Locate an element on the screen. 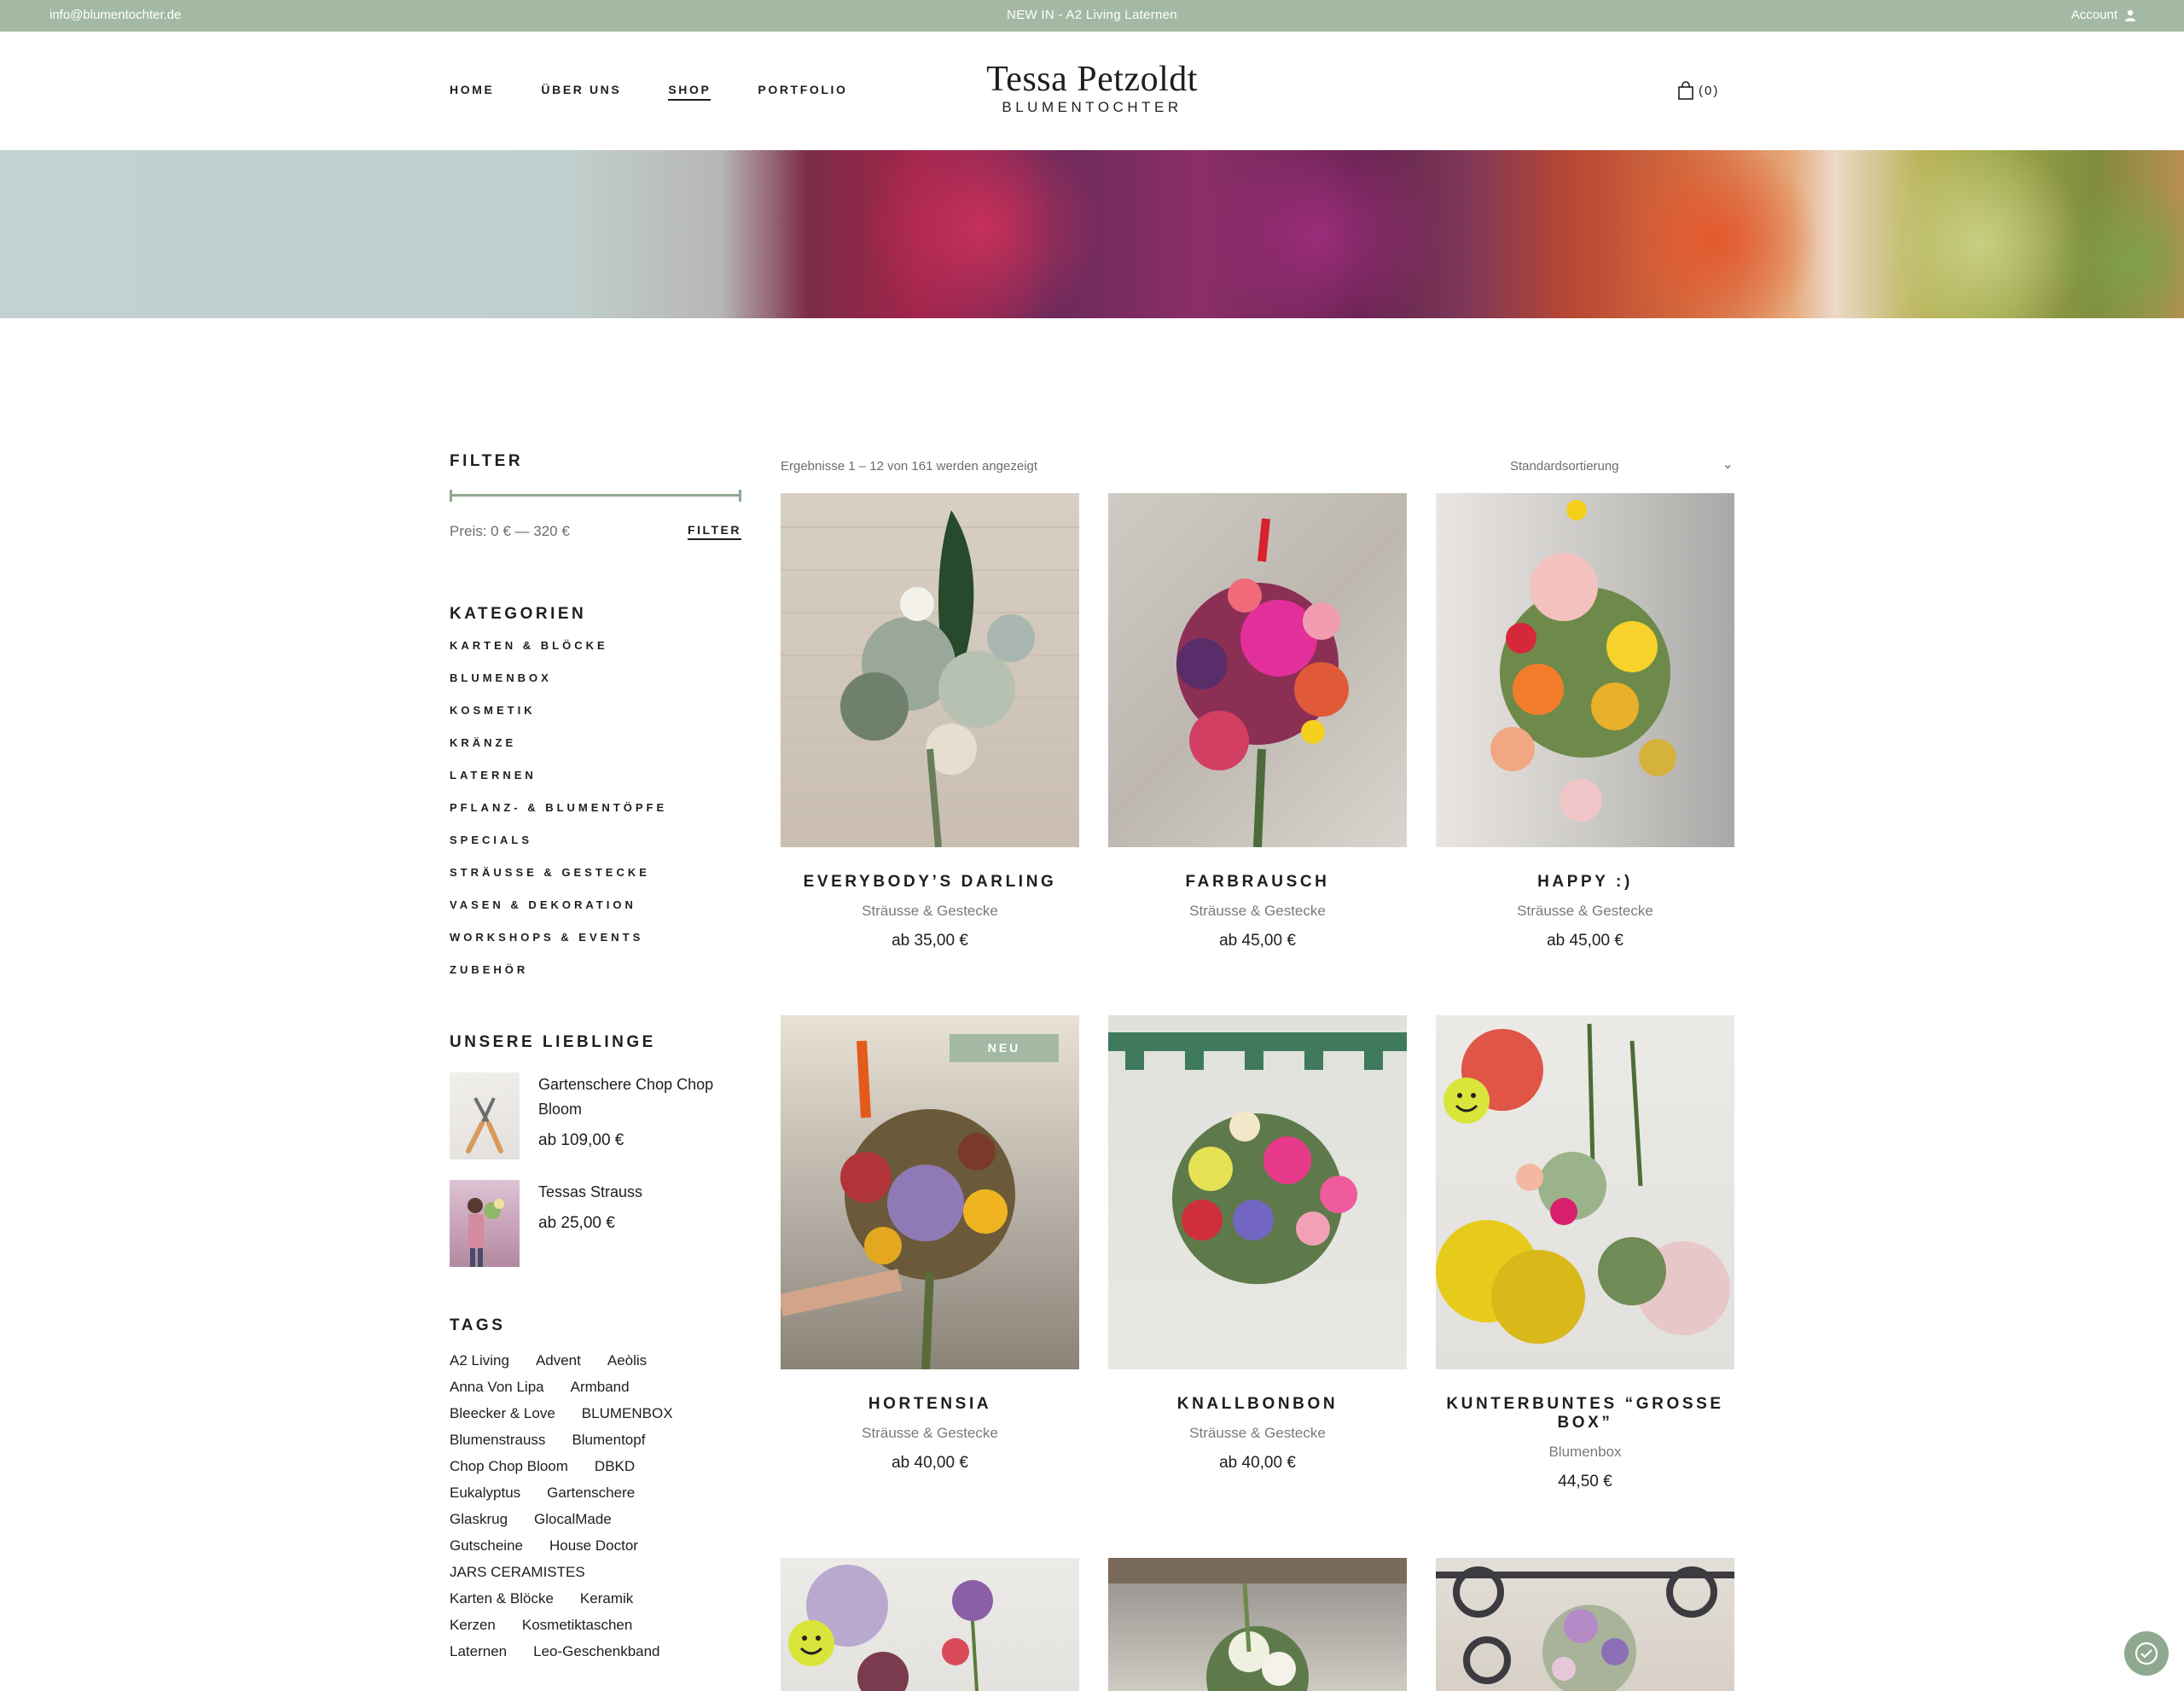 The height and width of the screenshot is (1691, 2184). favorite-product-name: Gartenschere Chop Chop Bloom is located at coordinates (640, 1097).